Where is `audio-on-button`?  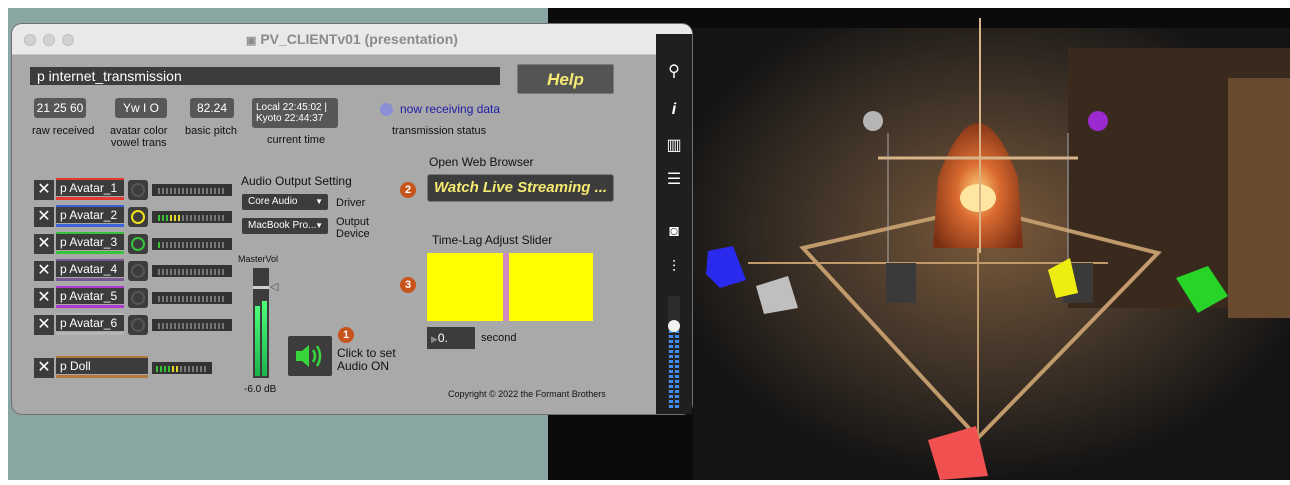
audio-on-button is located at coordinates (310, 356).